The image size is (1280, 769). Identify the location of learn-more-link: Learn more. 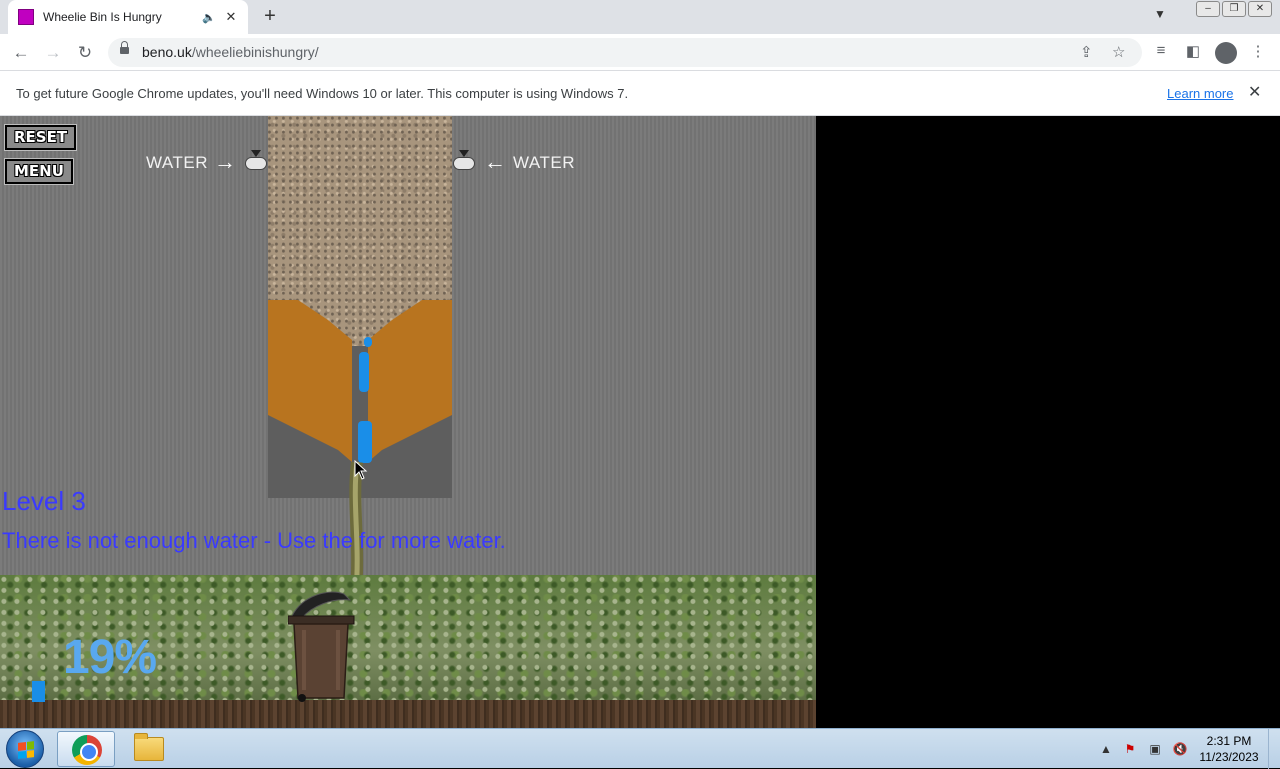
(1200, 93).